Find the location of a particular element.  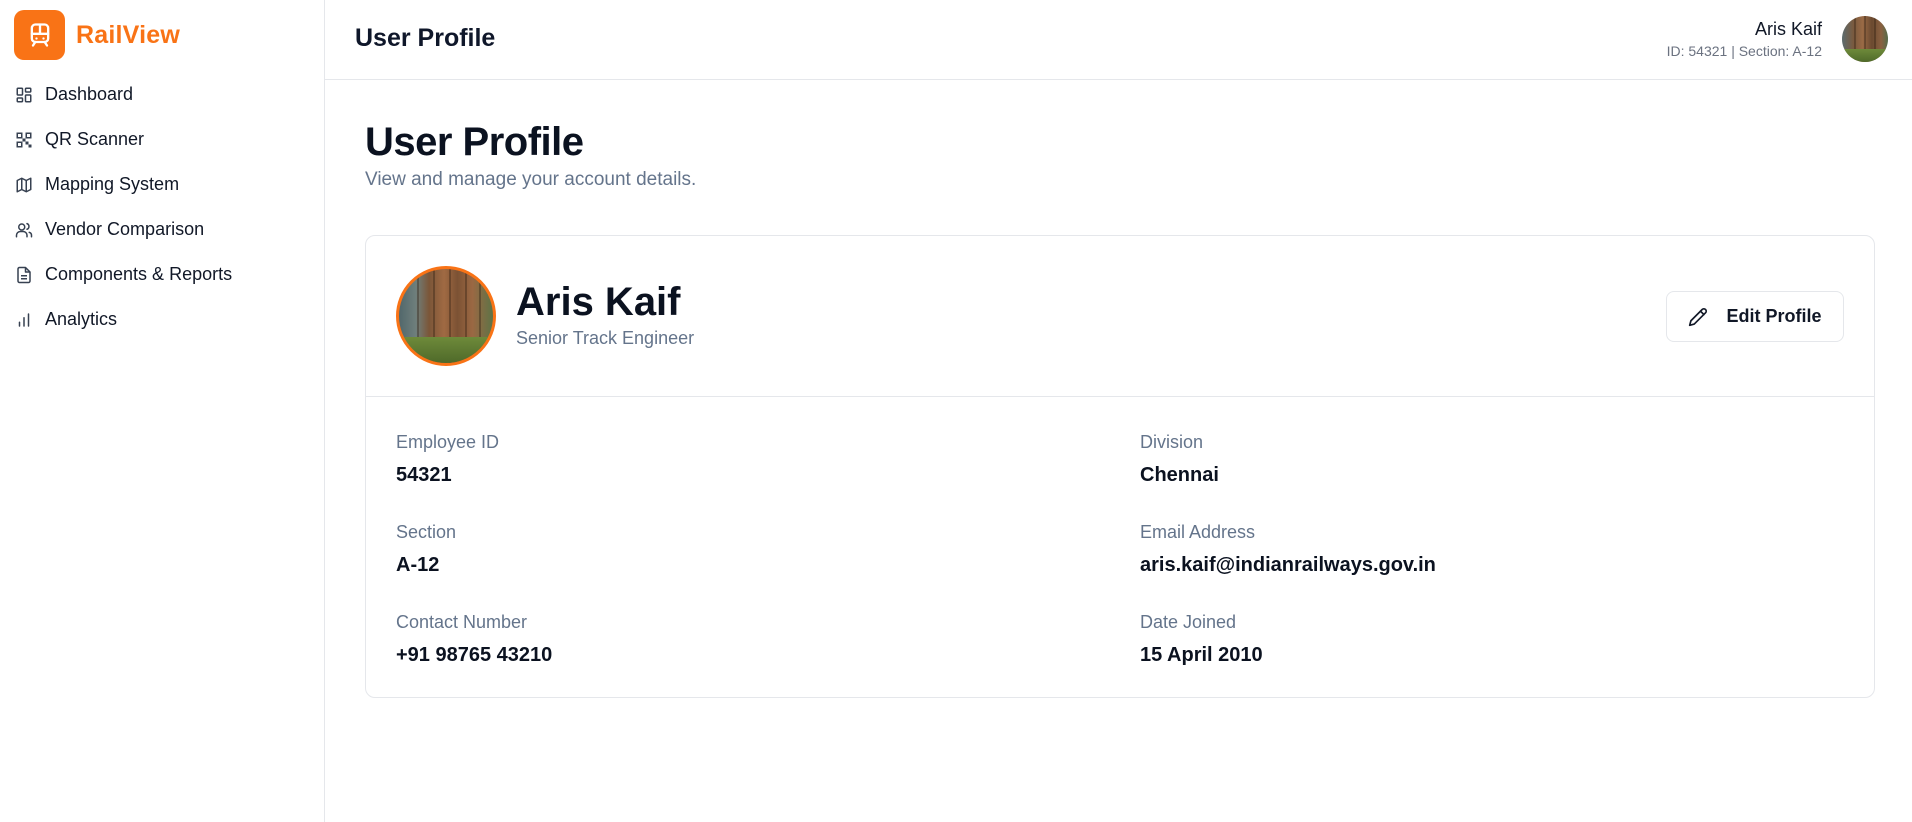

field-value: A-12 is located at coordinates (418, 565).